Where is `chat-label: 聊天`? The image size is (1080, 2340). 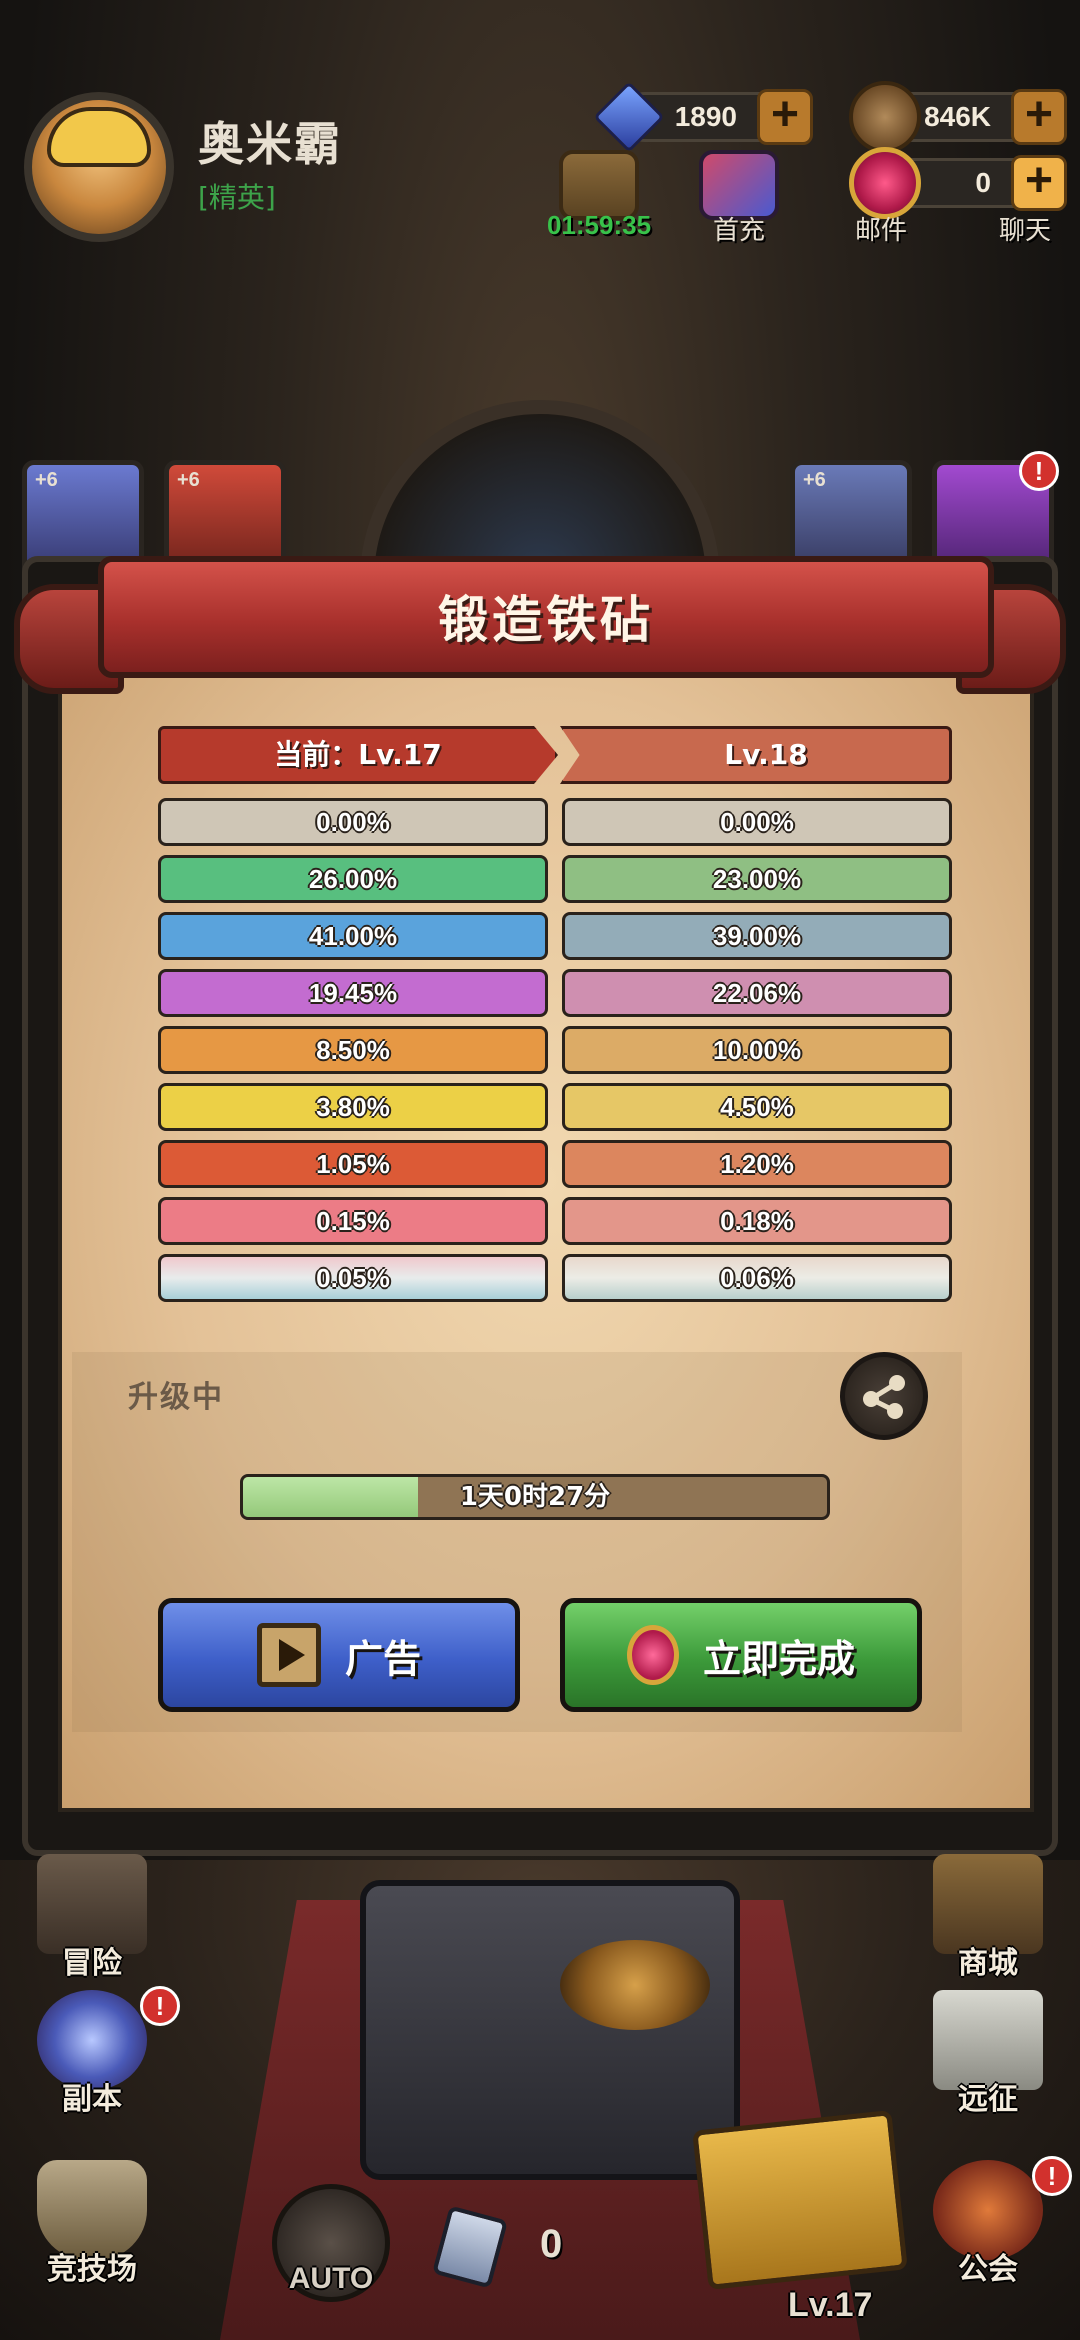
chat-label: 聊天 is located at coordinates (1024, 231).